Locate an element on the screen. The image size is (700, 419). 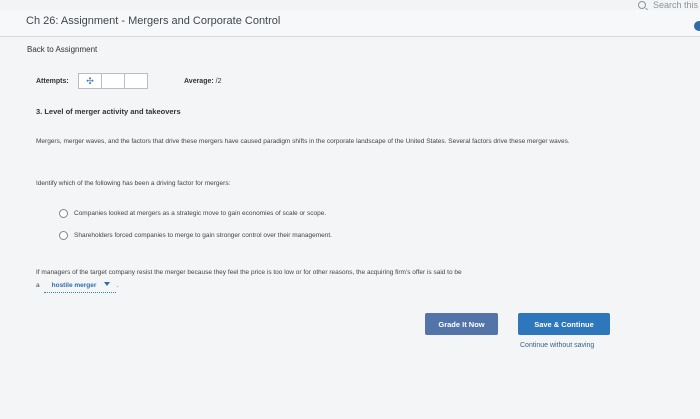
fill-prefix: a is located at coordinates (38, 285).